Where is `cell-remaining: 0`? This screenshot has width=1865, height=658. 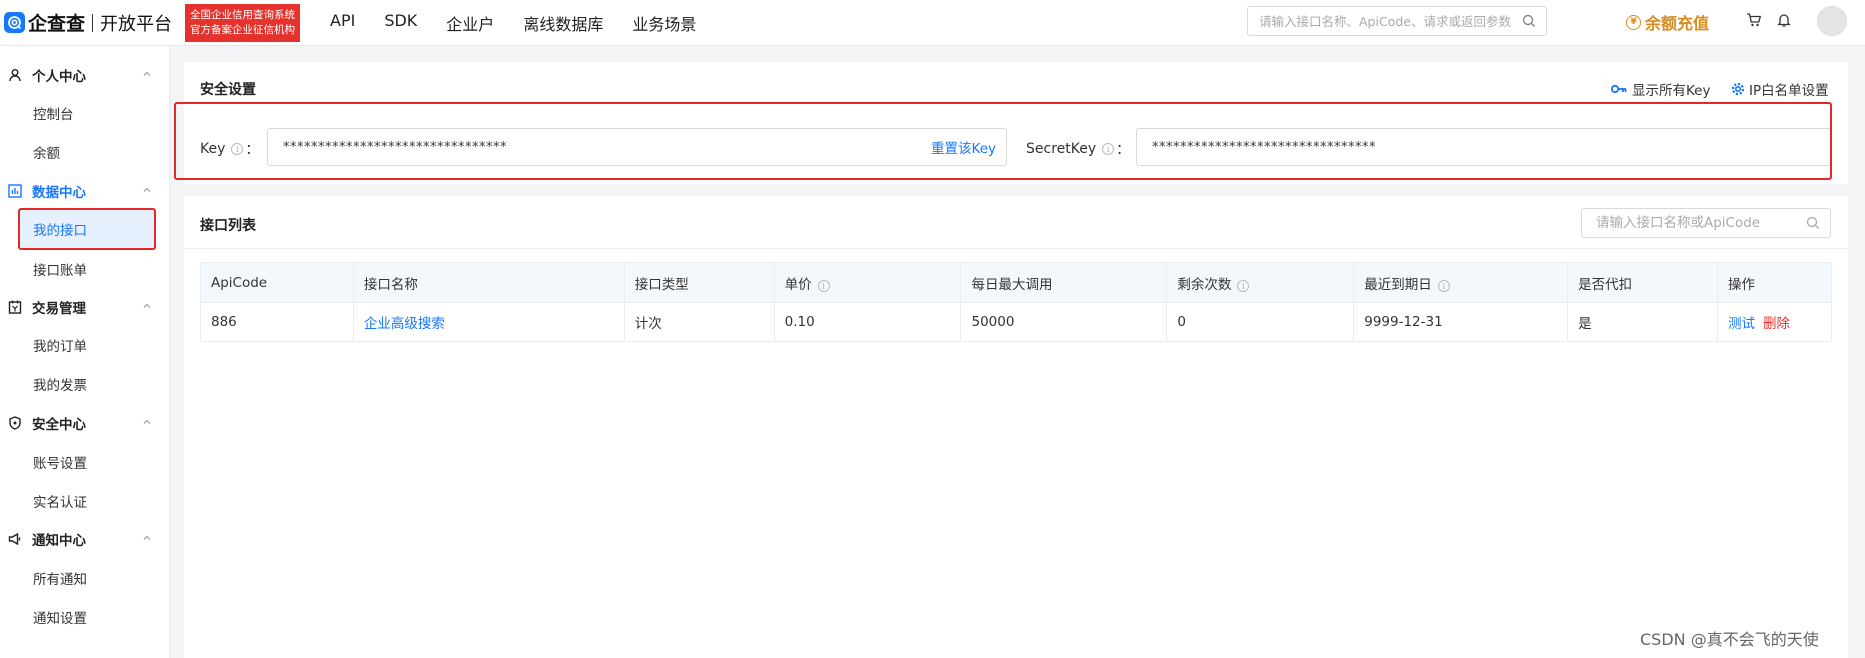 cell-remaining: 0 is located at coordinates (1260, 322).